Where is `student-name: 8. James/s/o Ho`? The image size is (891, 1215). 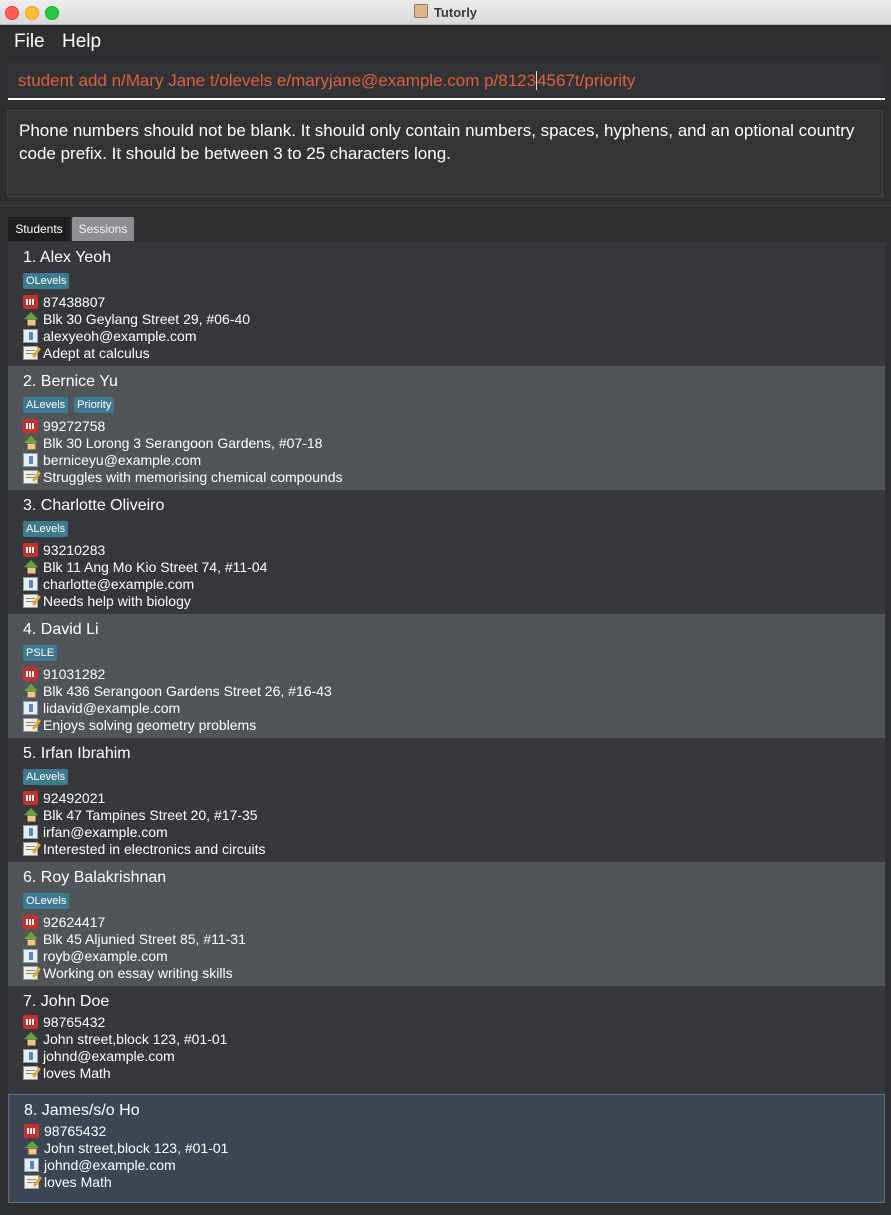 student-name: 8. James/s/o Ho is located at coordinates (82, 1110).